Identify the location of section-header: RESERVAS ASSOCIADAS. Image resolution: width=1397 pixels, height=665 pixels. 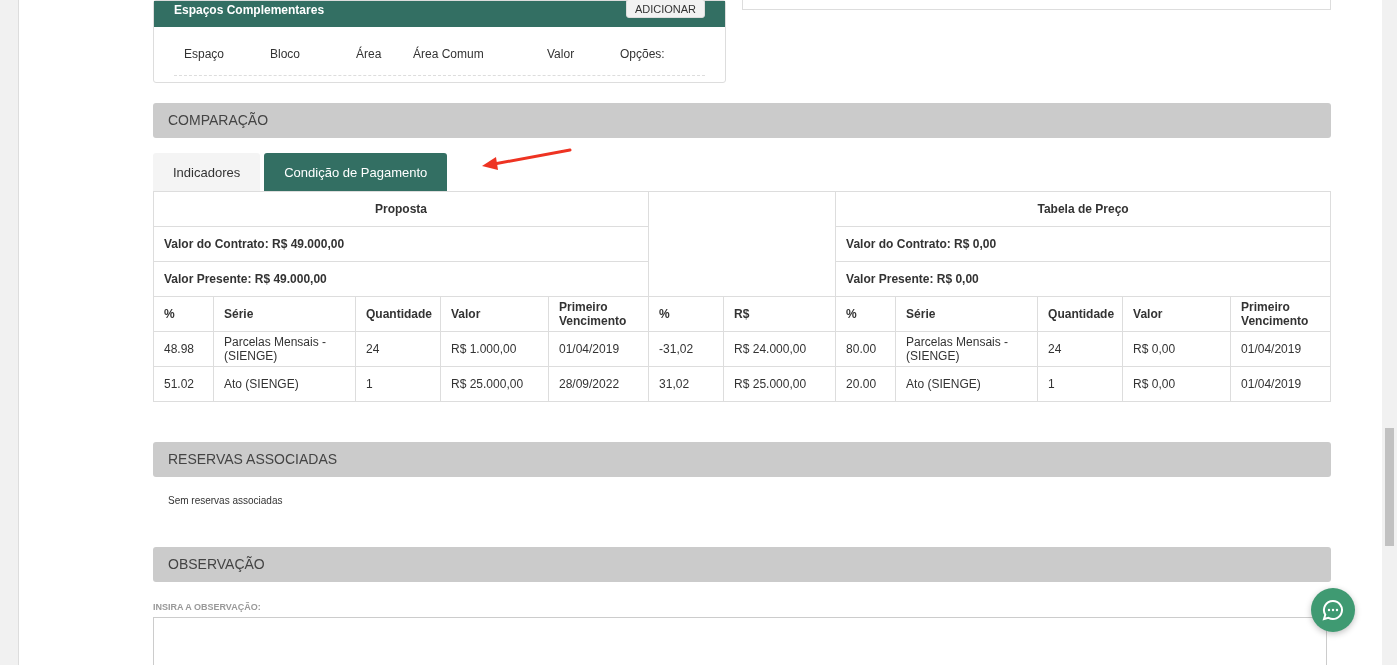
(742, 459).